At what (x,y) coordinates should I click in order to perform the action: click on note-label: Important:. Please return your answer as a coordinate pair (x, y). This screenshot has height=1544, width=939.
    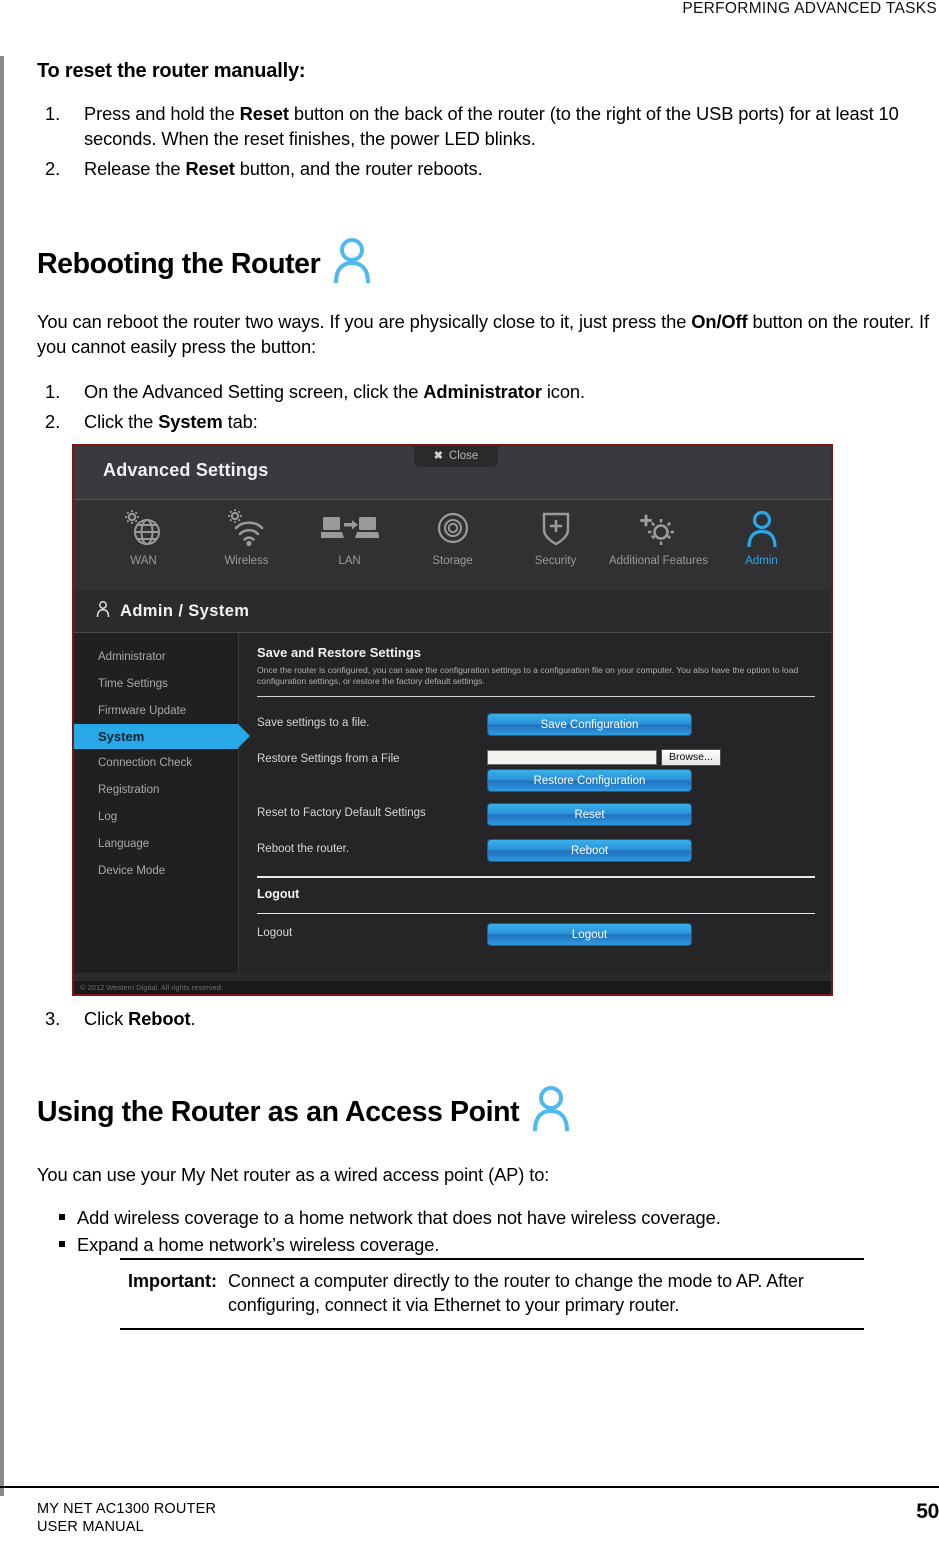
    Looking at the image, I should click on (172, 1281).